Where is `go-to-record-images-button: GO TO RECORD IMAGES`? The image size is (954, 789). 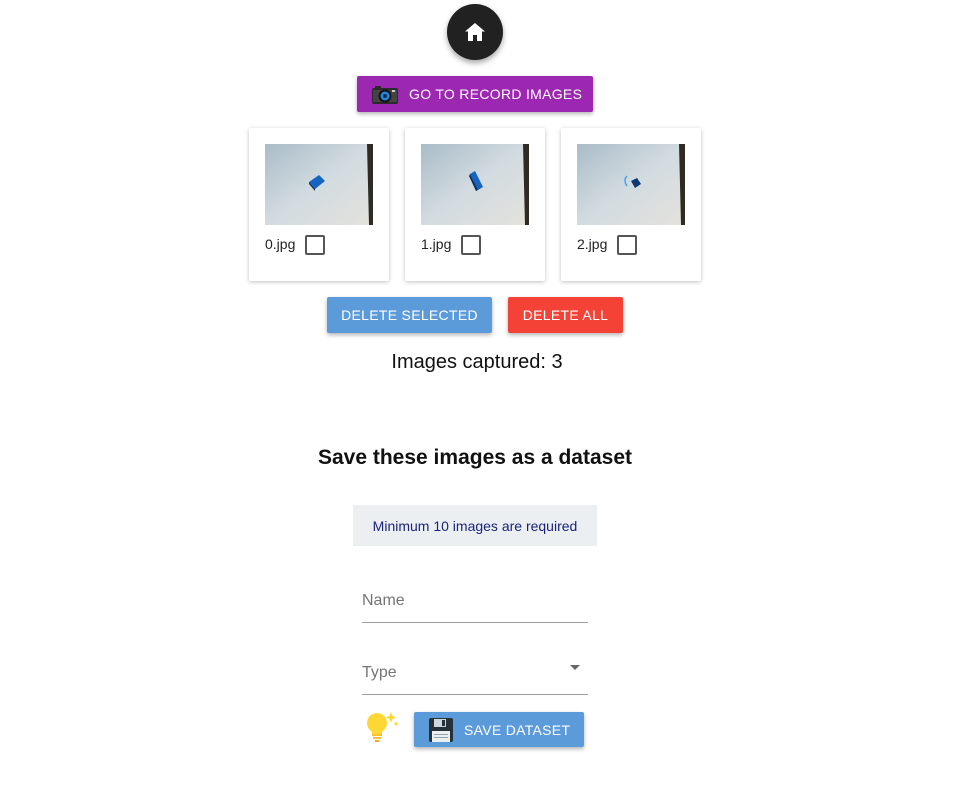 go-to-record-images-button: GO TO RECORD IMAGES is located at coordinates (475, 94).